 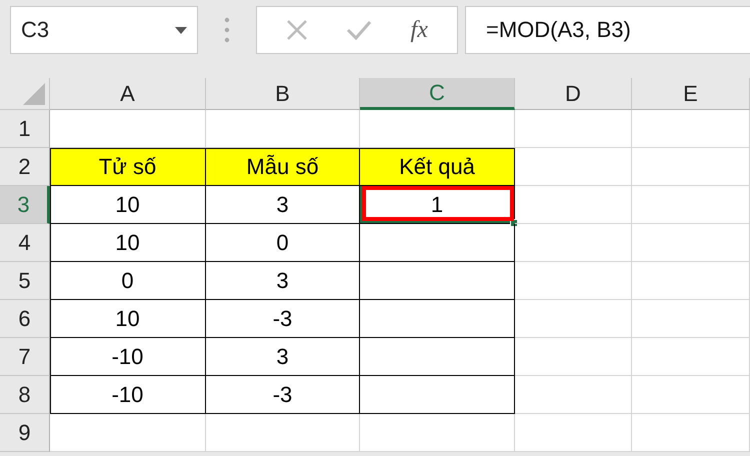 What do you see at coordinates (283, 167) in the screenshot?
I see `table-header-cell: Mẫu số` at bounding box center [283, 167].